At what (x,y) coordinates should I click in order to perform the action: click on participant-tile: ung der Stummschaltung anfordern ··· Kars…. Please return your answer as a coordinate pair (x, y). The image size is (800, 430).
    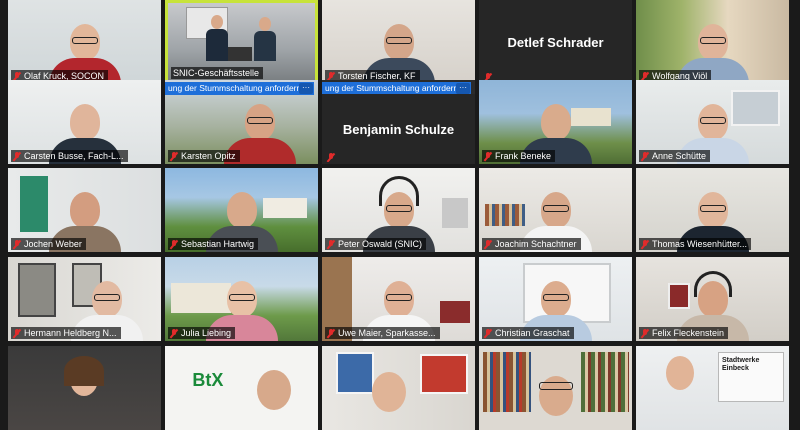
    Looking at the image, I should click on (241, 122).